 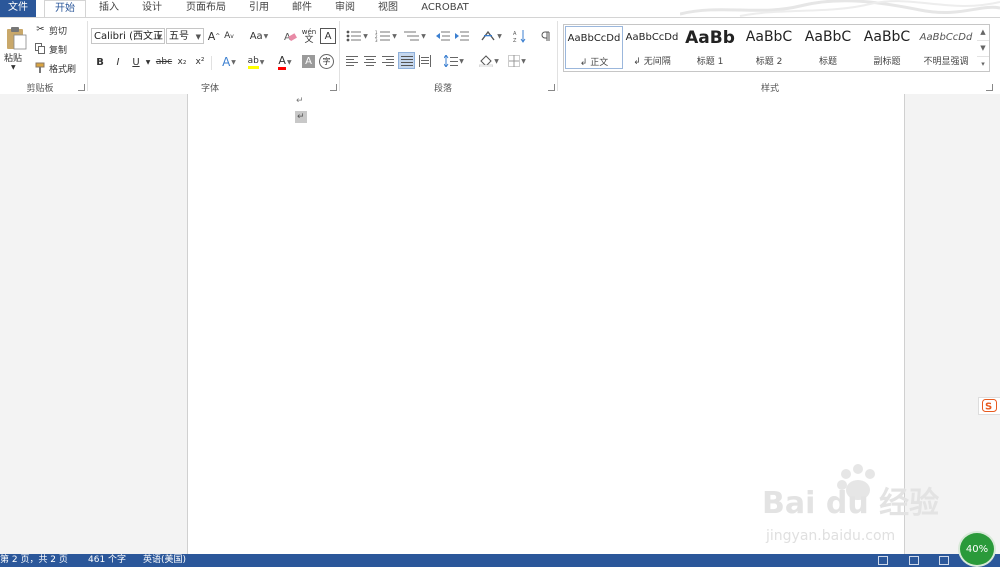 What do you see at coordinates (182, 62) in the screenshot?
I see `subscript-button: x₂` at bounding box center [182, 62].